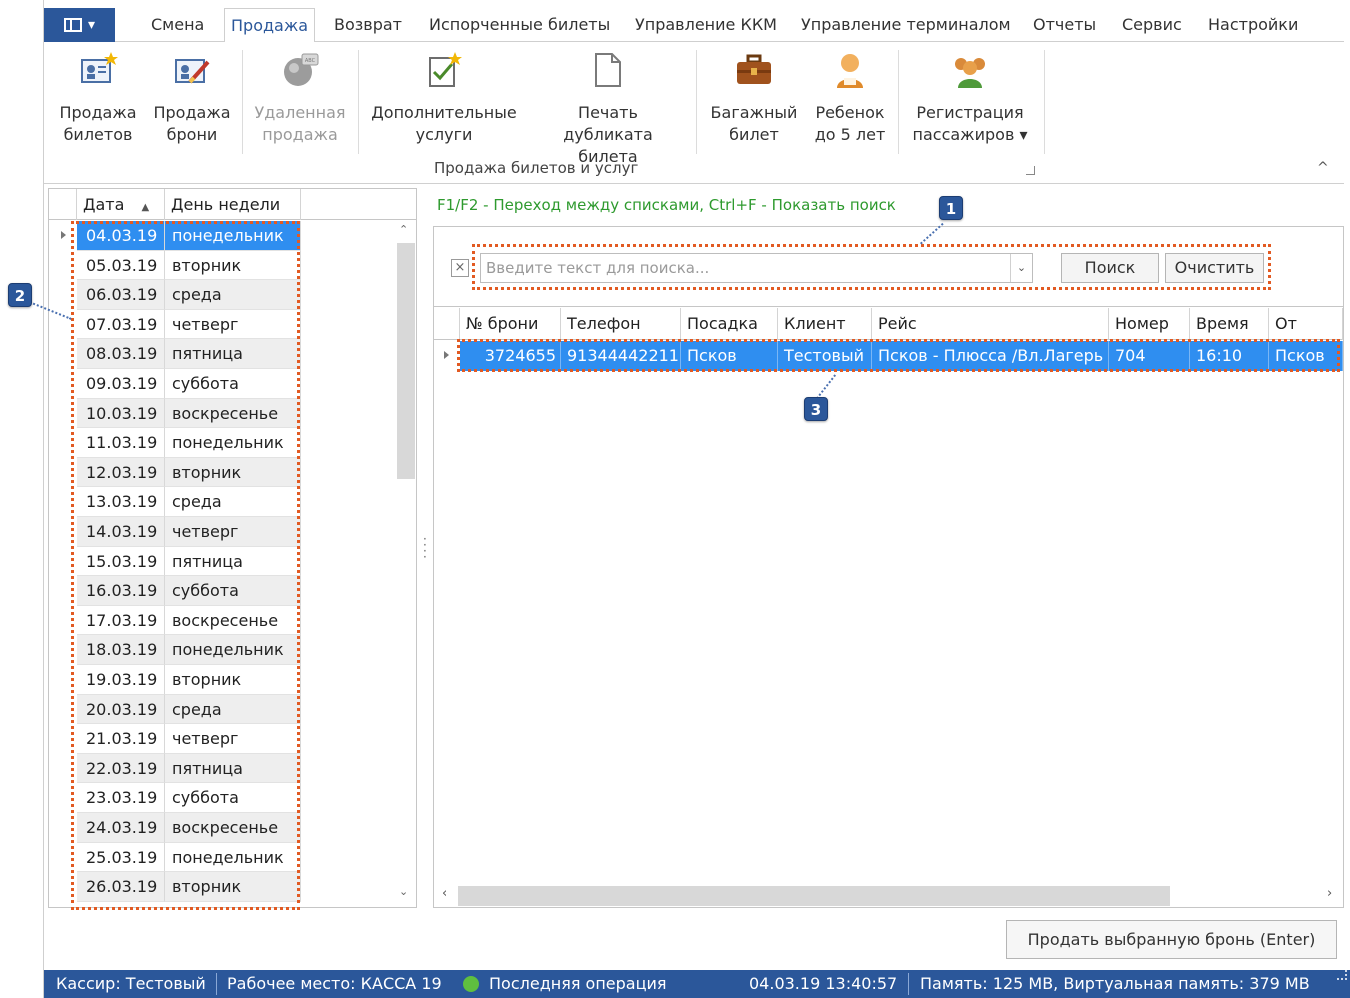  What do you see at coordinates (270, 25) in the screenshot?
I see `tab-sale: Продажа` at bounding box center [270, 25].